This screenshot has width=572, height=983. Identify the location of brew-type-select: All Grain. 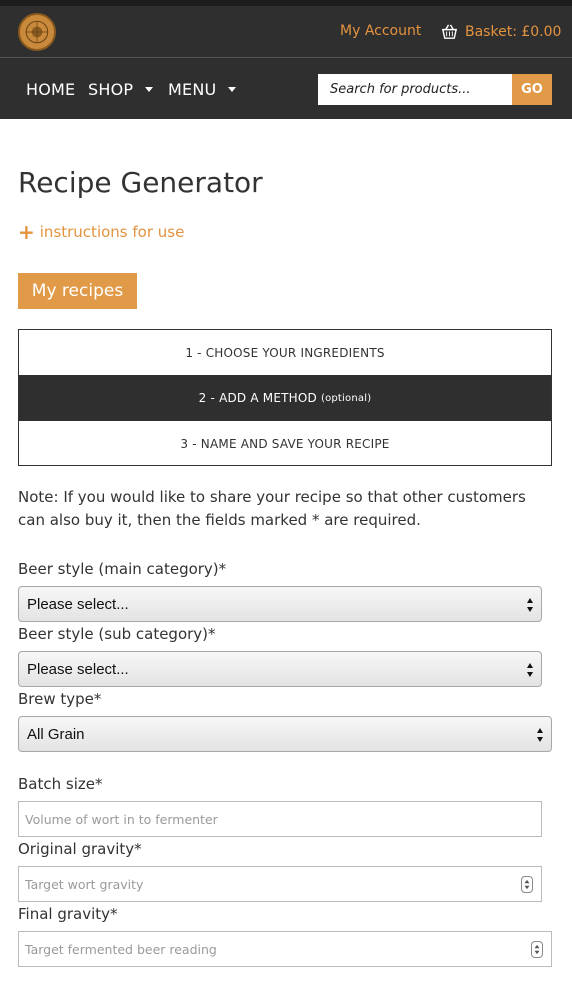
(285, 734).